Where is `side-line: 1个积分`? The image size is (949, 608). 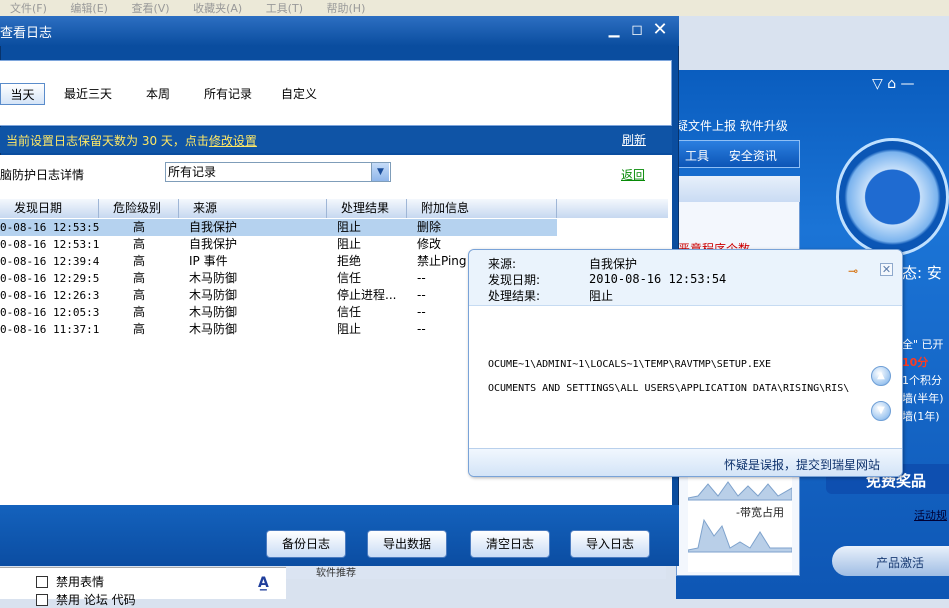 side-line: 1个积分 is located at coordinates (922, 380).